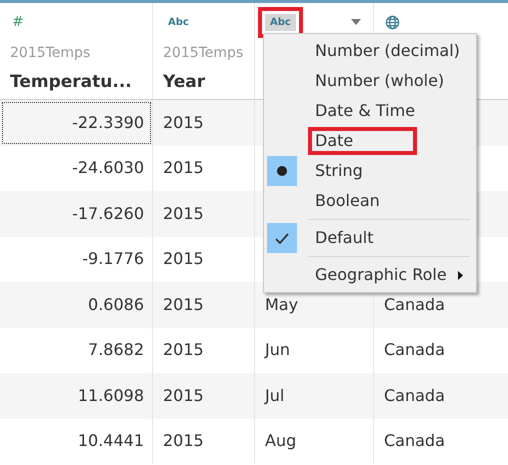 The height and width of the screenshot is (465, 508). Describe the element at coordinates (460, 275) in the screenshot. I see `submenu-arrow-icon` at that location.